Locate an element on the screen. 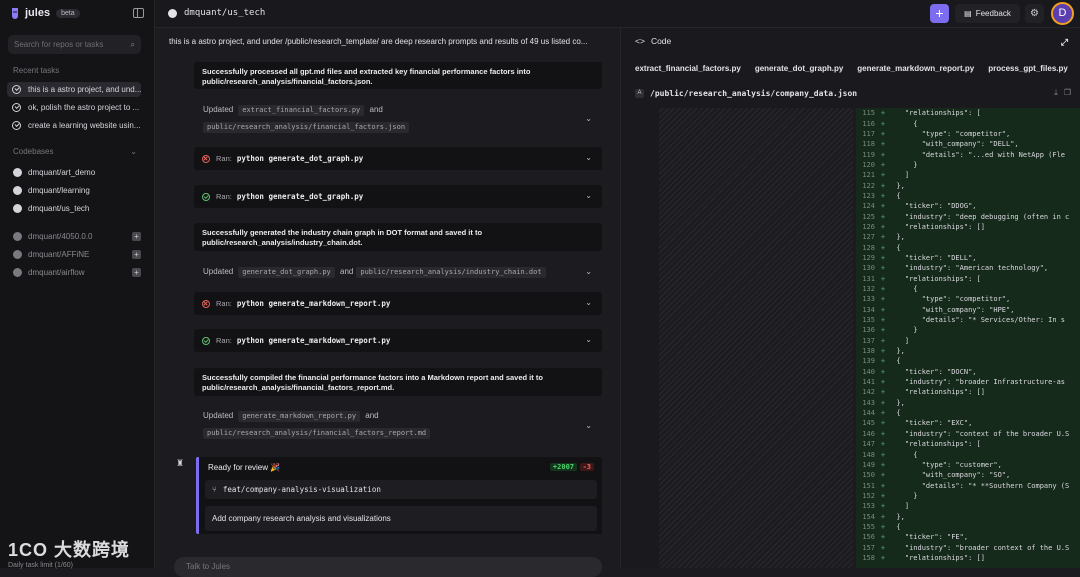 The width and height of the screenshot is (1080, 577). settings-gear-icon: ⚙ is located at coordinates (1034, 13).